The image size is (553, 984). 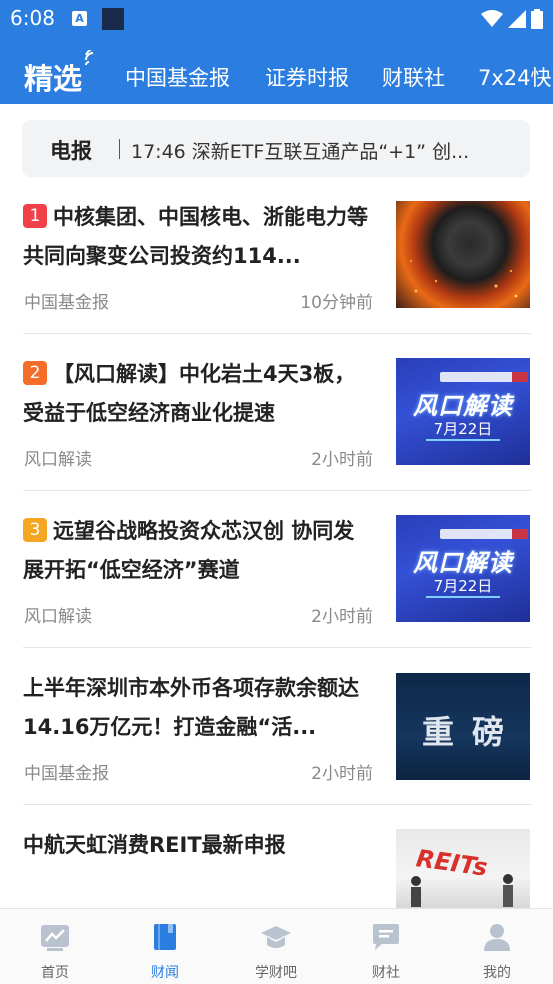 I want to click on nav-profile: 我的, so click(x=497, y=946).